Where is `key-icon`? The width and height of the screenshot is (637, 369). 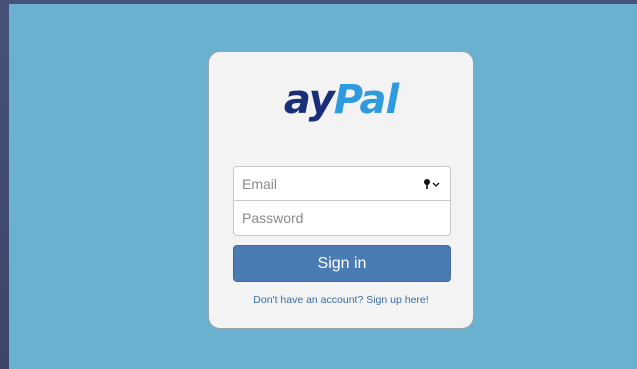
key-icon is located at coordinates (432, 184).